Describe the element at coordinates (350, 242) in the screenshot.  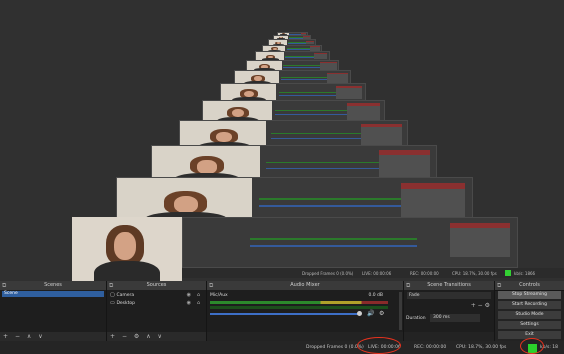
I see `first-level-ui-frame` at that location.